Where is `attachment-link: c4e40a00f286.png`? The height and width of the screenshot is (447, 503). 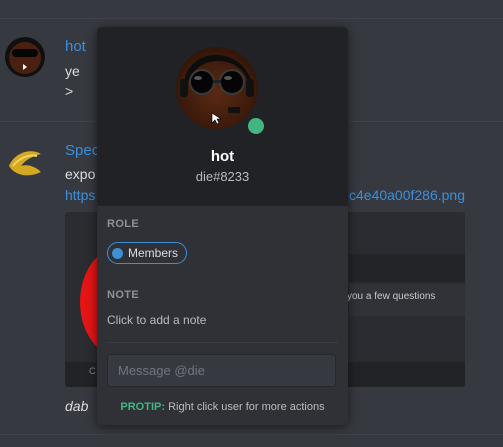
attachment-link: c4e40a00f286.png is located at coordinates (407, 195).